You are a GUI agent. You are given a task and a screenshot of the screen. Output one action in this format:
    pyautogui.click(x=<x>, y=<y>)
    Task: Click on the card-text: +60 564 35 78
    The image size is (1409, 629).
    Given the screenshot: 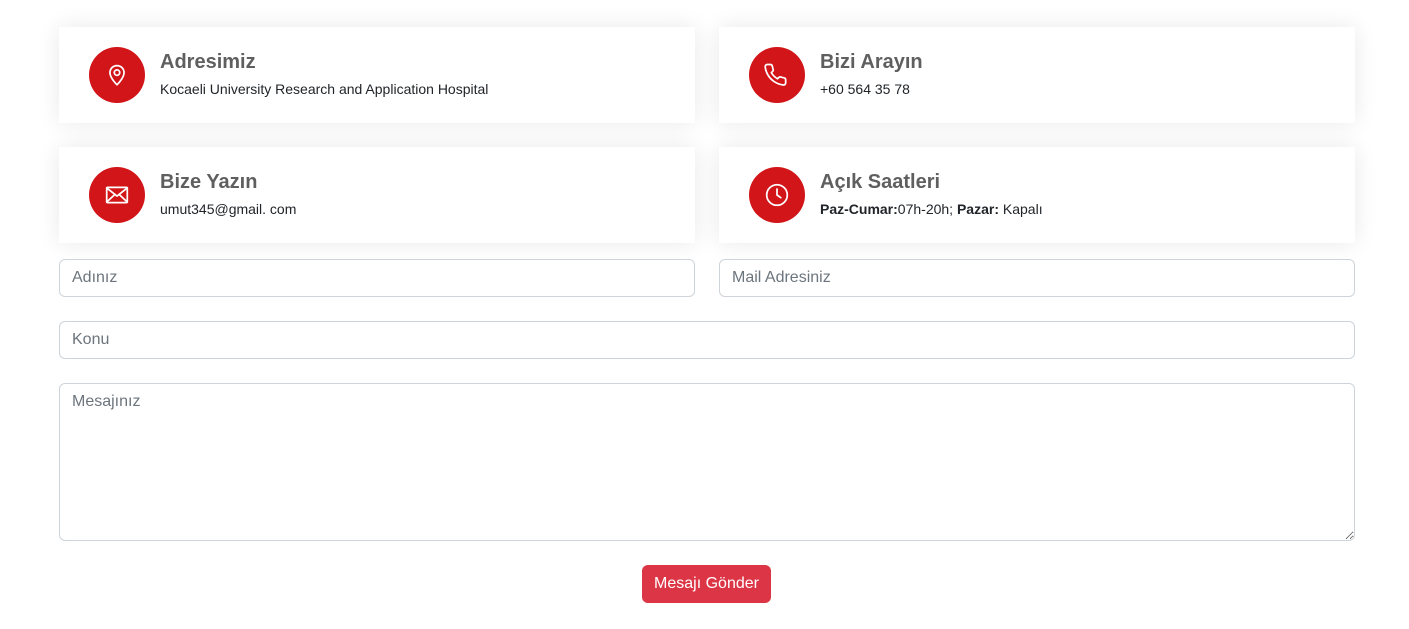 What is the action you would take?
    pyautogui.click(x=865, y=89)
    